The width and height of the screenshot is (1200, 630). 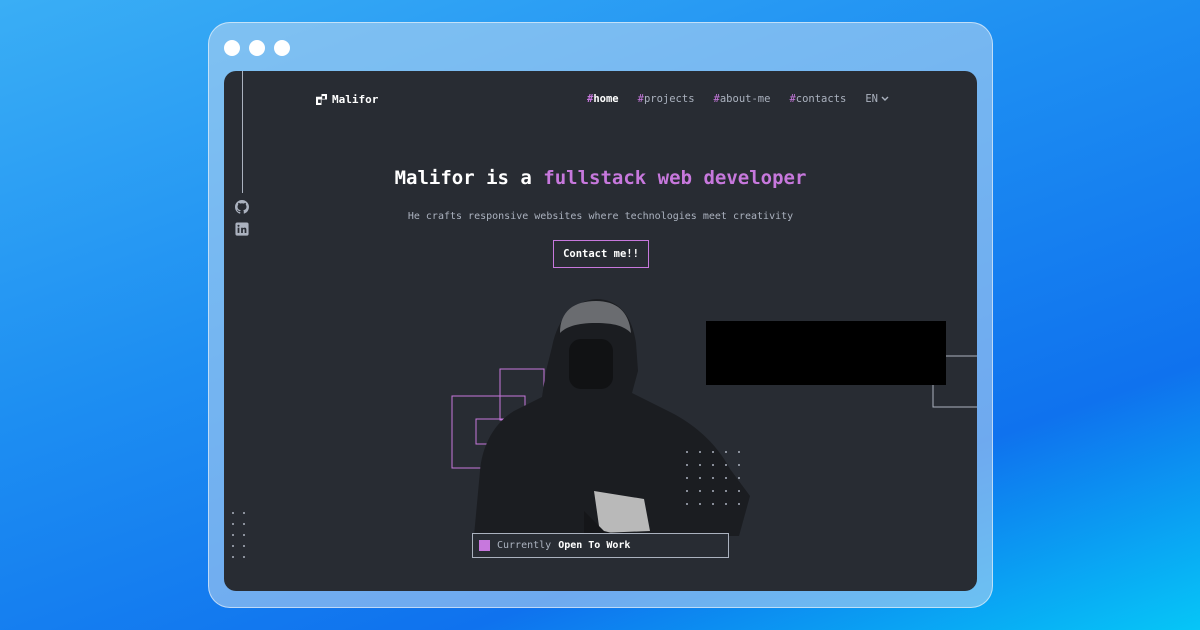 I want to click on status-badge: Currently Open To Work, so click(x=600, y=545).